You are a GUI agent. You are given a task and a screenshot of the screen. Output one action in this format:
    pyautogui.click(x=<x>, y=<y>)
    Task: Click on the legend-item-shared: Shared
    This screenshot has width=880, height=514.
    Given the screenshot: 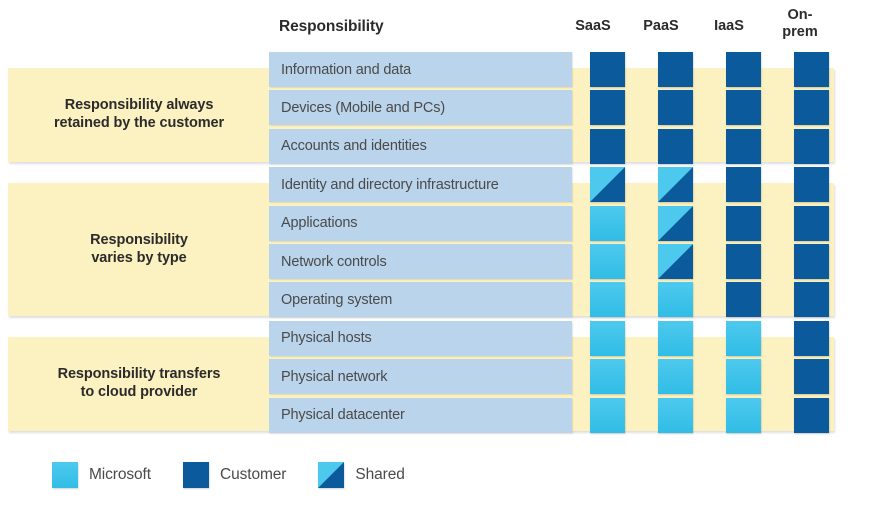 What is the action you would take?
    pyautogui.click(x=361, y=475)
    